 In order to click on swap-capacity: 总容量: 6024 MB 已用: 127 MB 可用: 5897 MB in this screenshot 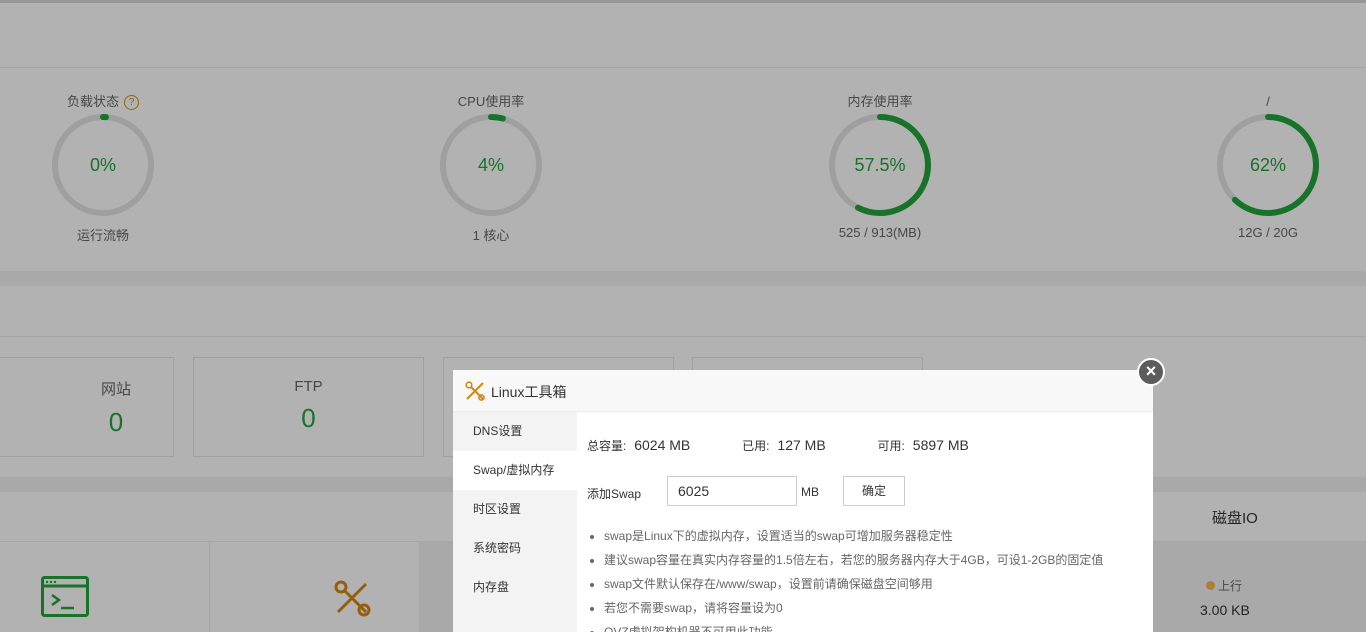, I will do `click(778, 445)`.